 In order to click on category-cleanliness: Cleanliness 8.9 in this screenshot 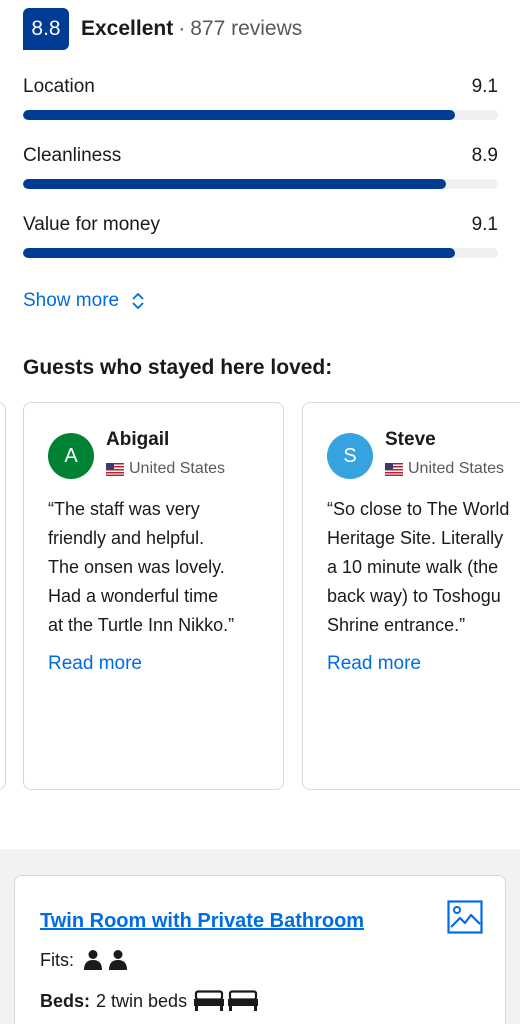, I will do `click(260, 167)`.